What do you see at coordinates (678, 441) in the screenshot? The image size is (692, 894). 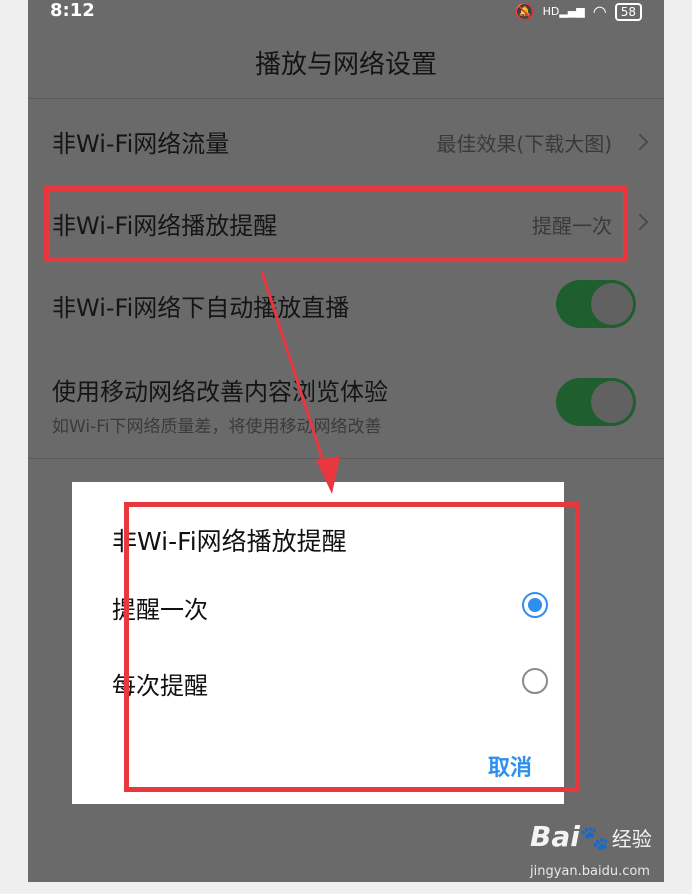 I see `right-margin` at bounding box center [678, 441].